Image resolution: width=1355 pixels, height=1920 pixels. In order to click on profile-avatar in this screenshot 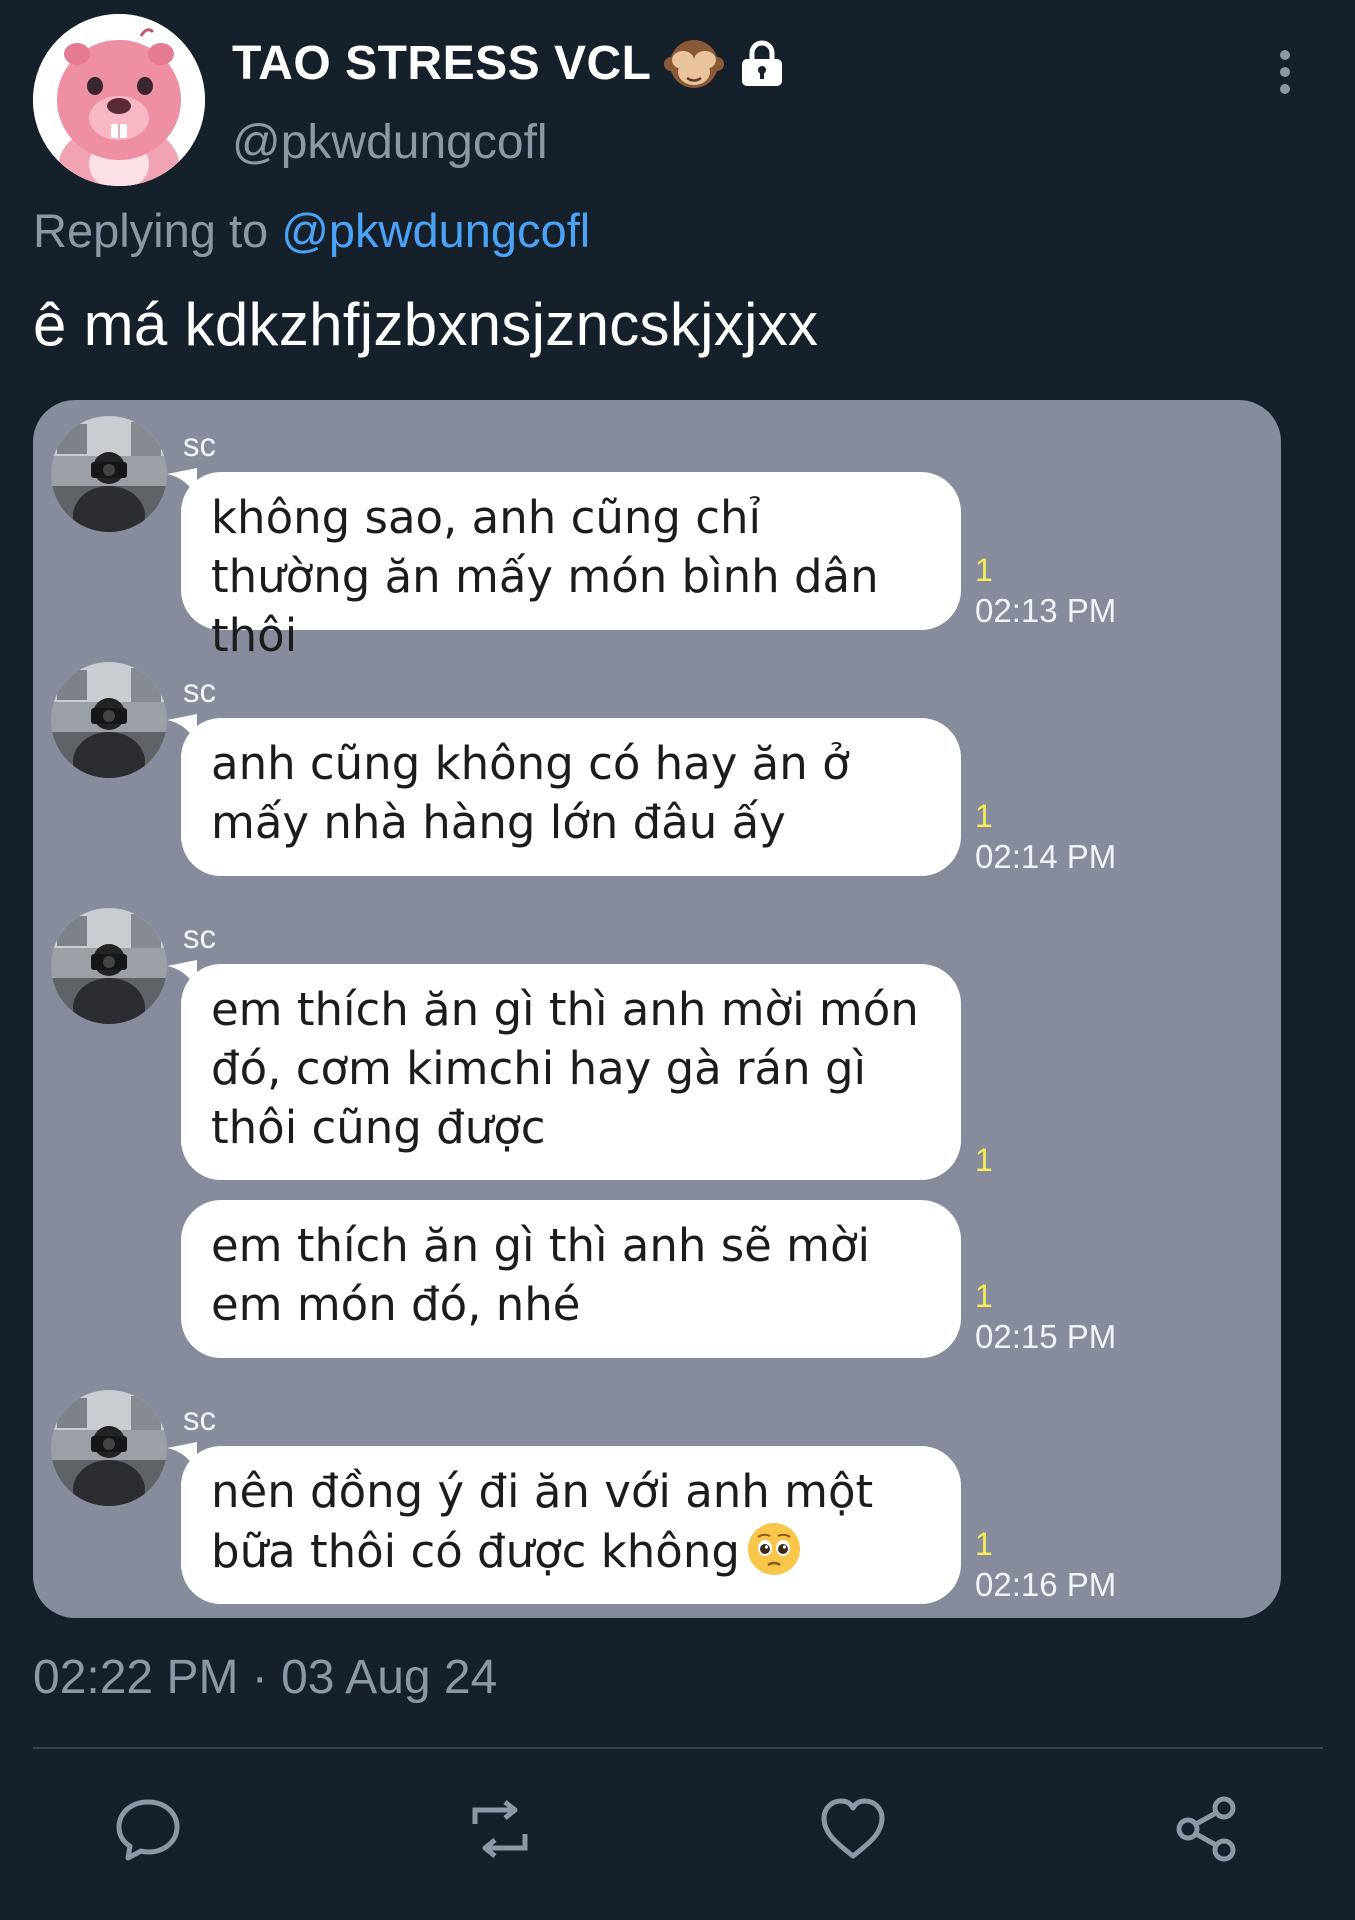, I will do `click(119, 100)`.